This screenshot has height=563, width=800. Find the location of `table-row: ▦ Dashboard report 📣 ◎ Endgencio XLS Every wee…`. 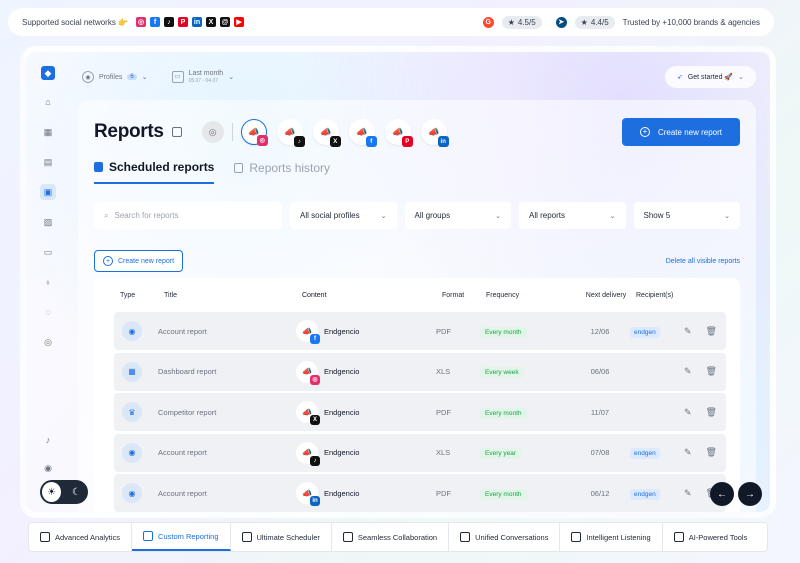

table-row: ▦ Dashboard report 📣 ◎ Endgencio XLS Every wee… is located at coordinates (420, 371).